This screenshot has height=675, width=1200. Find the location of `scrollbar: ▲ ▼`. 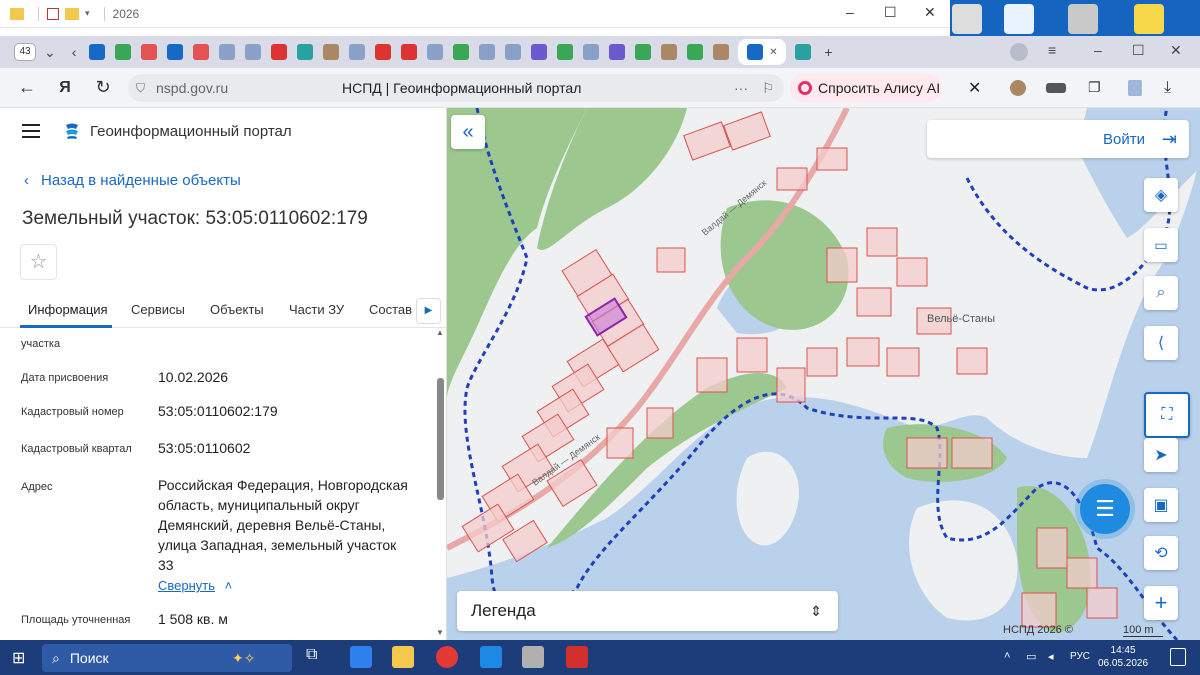

scrollbar: ▲ ▼ is located at coordinates (441, 484).